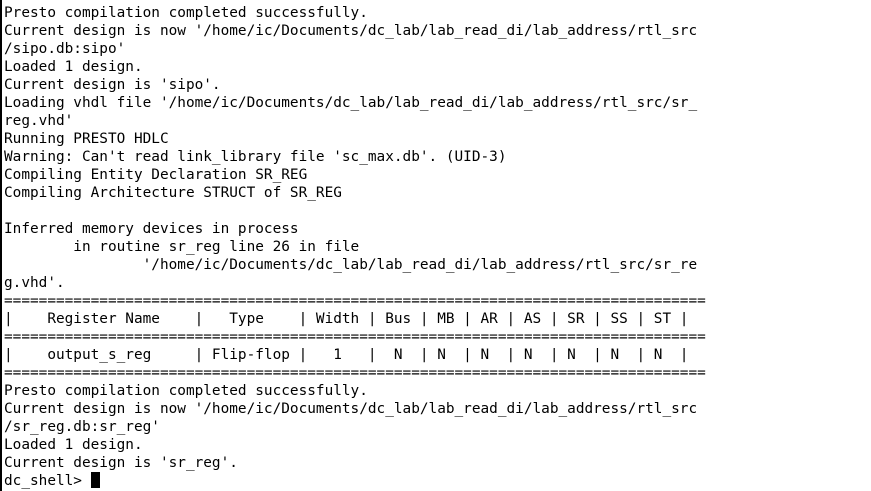 This screenshot has height=491, width=871. I want to click on output-line: in routine sr_reg line 26 in file, so click(182, 247).